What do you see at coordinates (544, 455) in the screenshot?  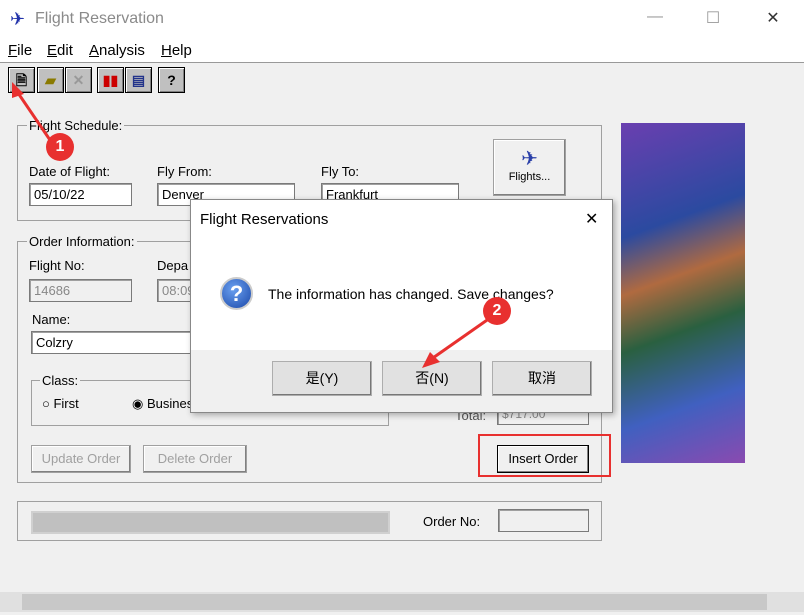 I see `insert-order-highlight` at bounding box center [544, 455].